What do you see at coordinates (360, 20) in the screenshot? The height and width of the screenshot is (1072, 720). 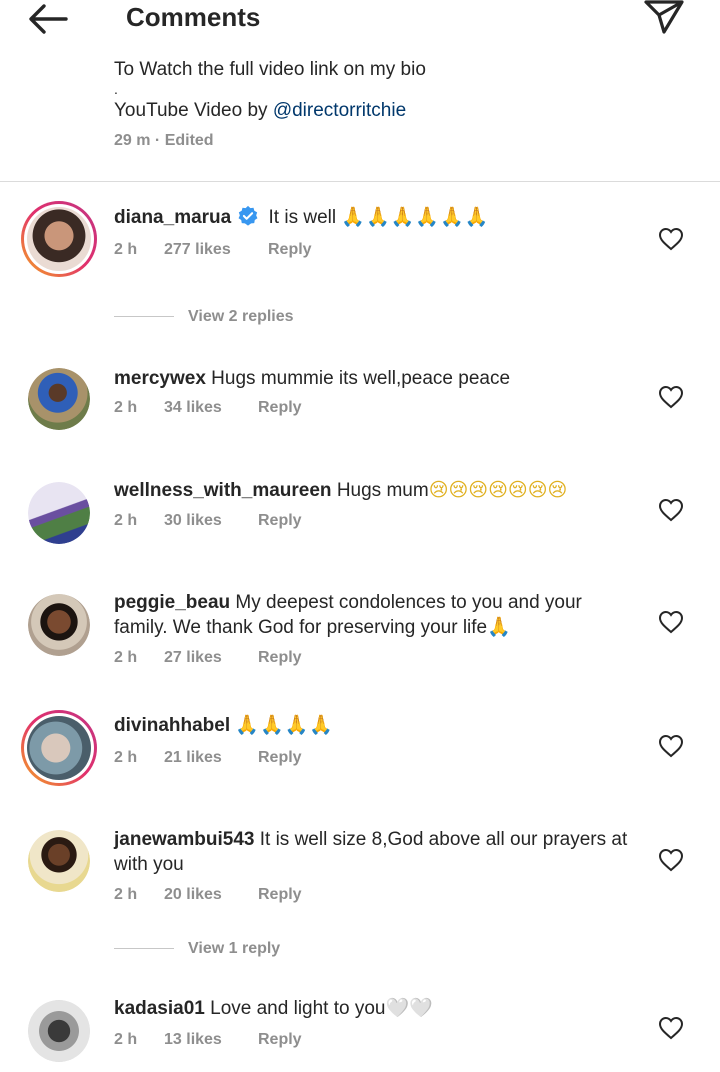 I see `header-bar: Comments` at bounding box center [360, 20].